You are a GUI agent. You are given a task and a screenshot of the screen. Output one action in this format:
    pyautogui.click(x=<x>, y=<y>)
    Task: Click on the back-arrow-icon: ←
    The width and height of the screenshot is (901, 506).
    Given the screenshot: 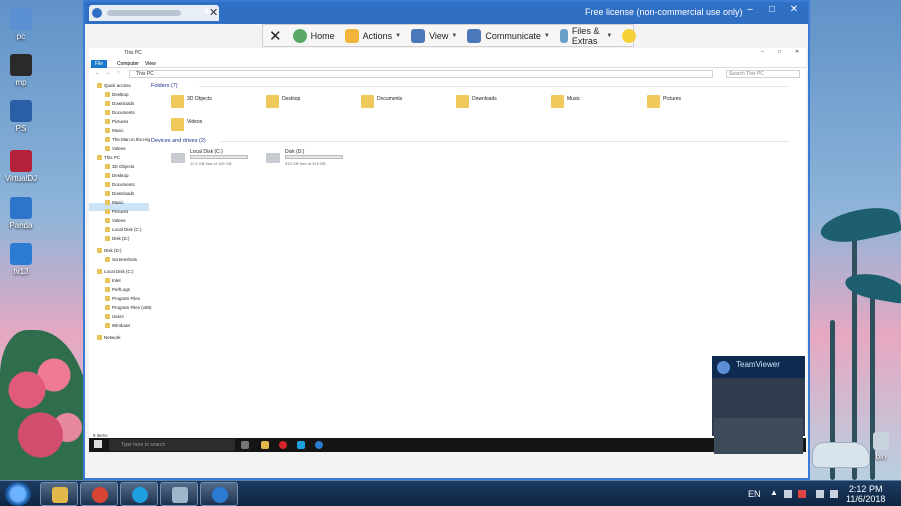 What is the action you would take?
    pyautogui.click(x=97, y=73)
    